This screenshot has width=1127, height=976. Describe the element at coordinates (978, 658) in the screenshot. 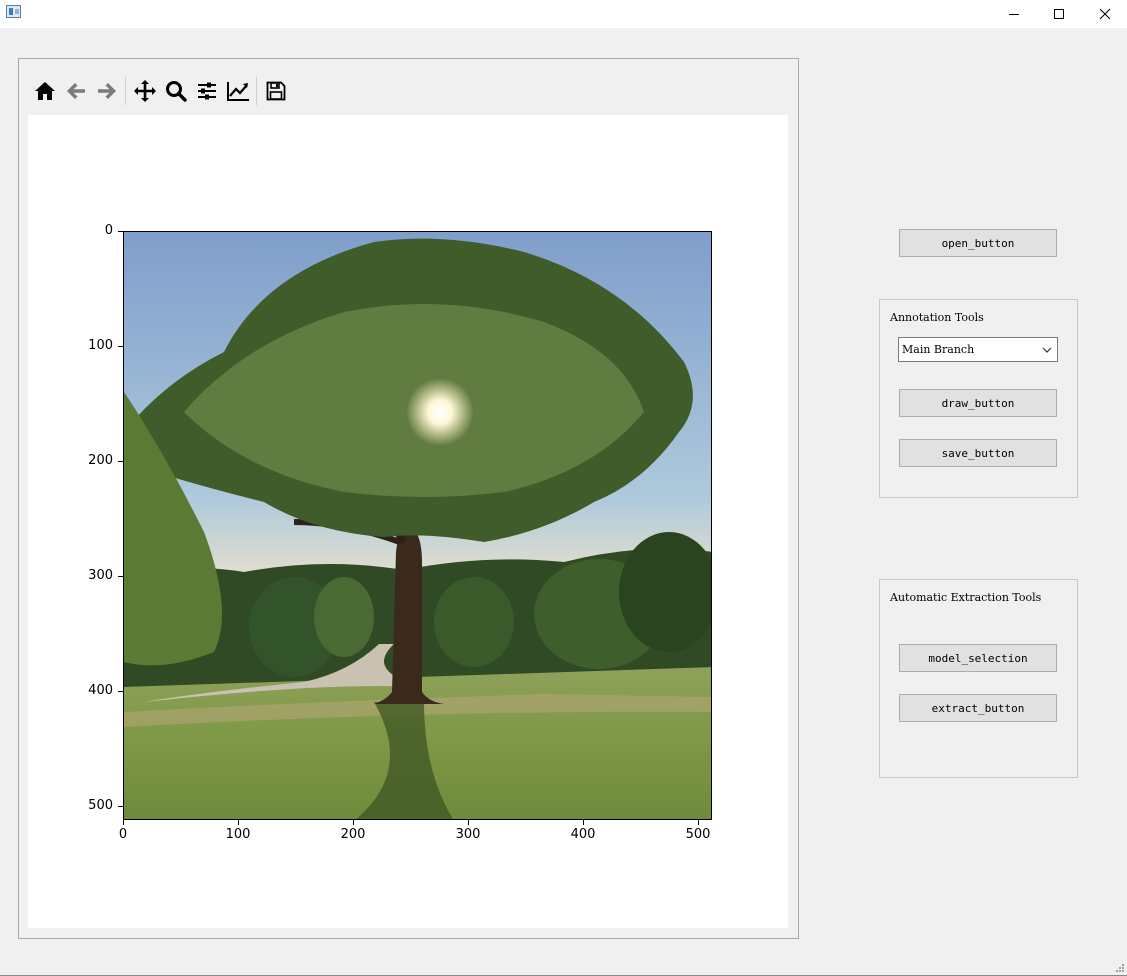

I see `model-selection-button: model_selection` at that location.